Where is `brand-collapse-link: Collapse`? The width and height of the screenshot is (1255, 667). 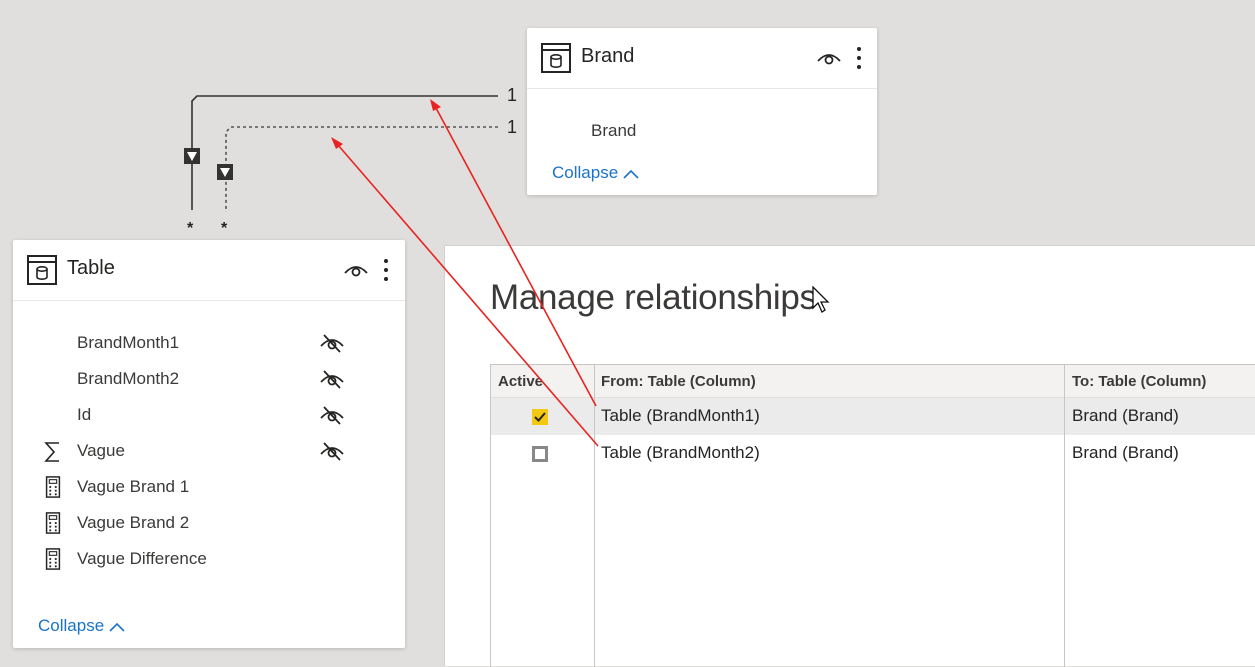
brand-collapse-link: Collapse is located at coordinates (596, 173).